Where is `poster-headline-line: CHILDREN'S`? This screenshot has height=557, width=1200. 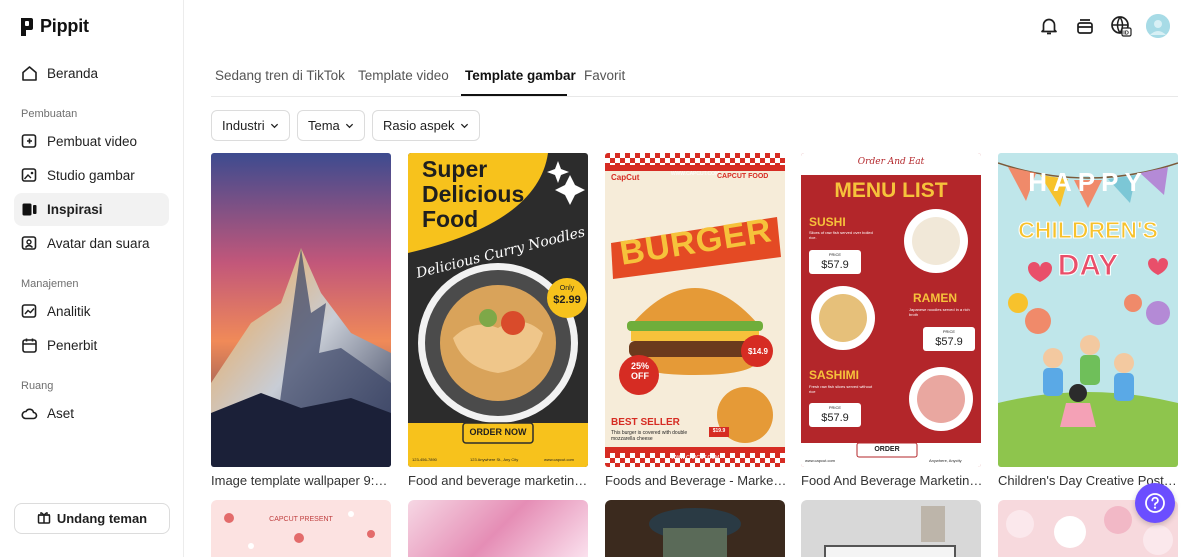
poster-headline-line: CHILDREN'S is located at coordinates (1088, 230).